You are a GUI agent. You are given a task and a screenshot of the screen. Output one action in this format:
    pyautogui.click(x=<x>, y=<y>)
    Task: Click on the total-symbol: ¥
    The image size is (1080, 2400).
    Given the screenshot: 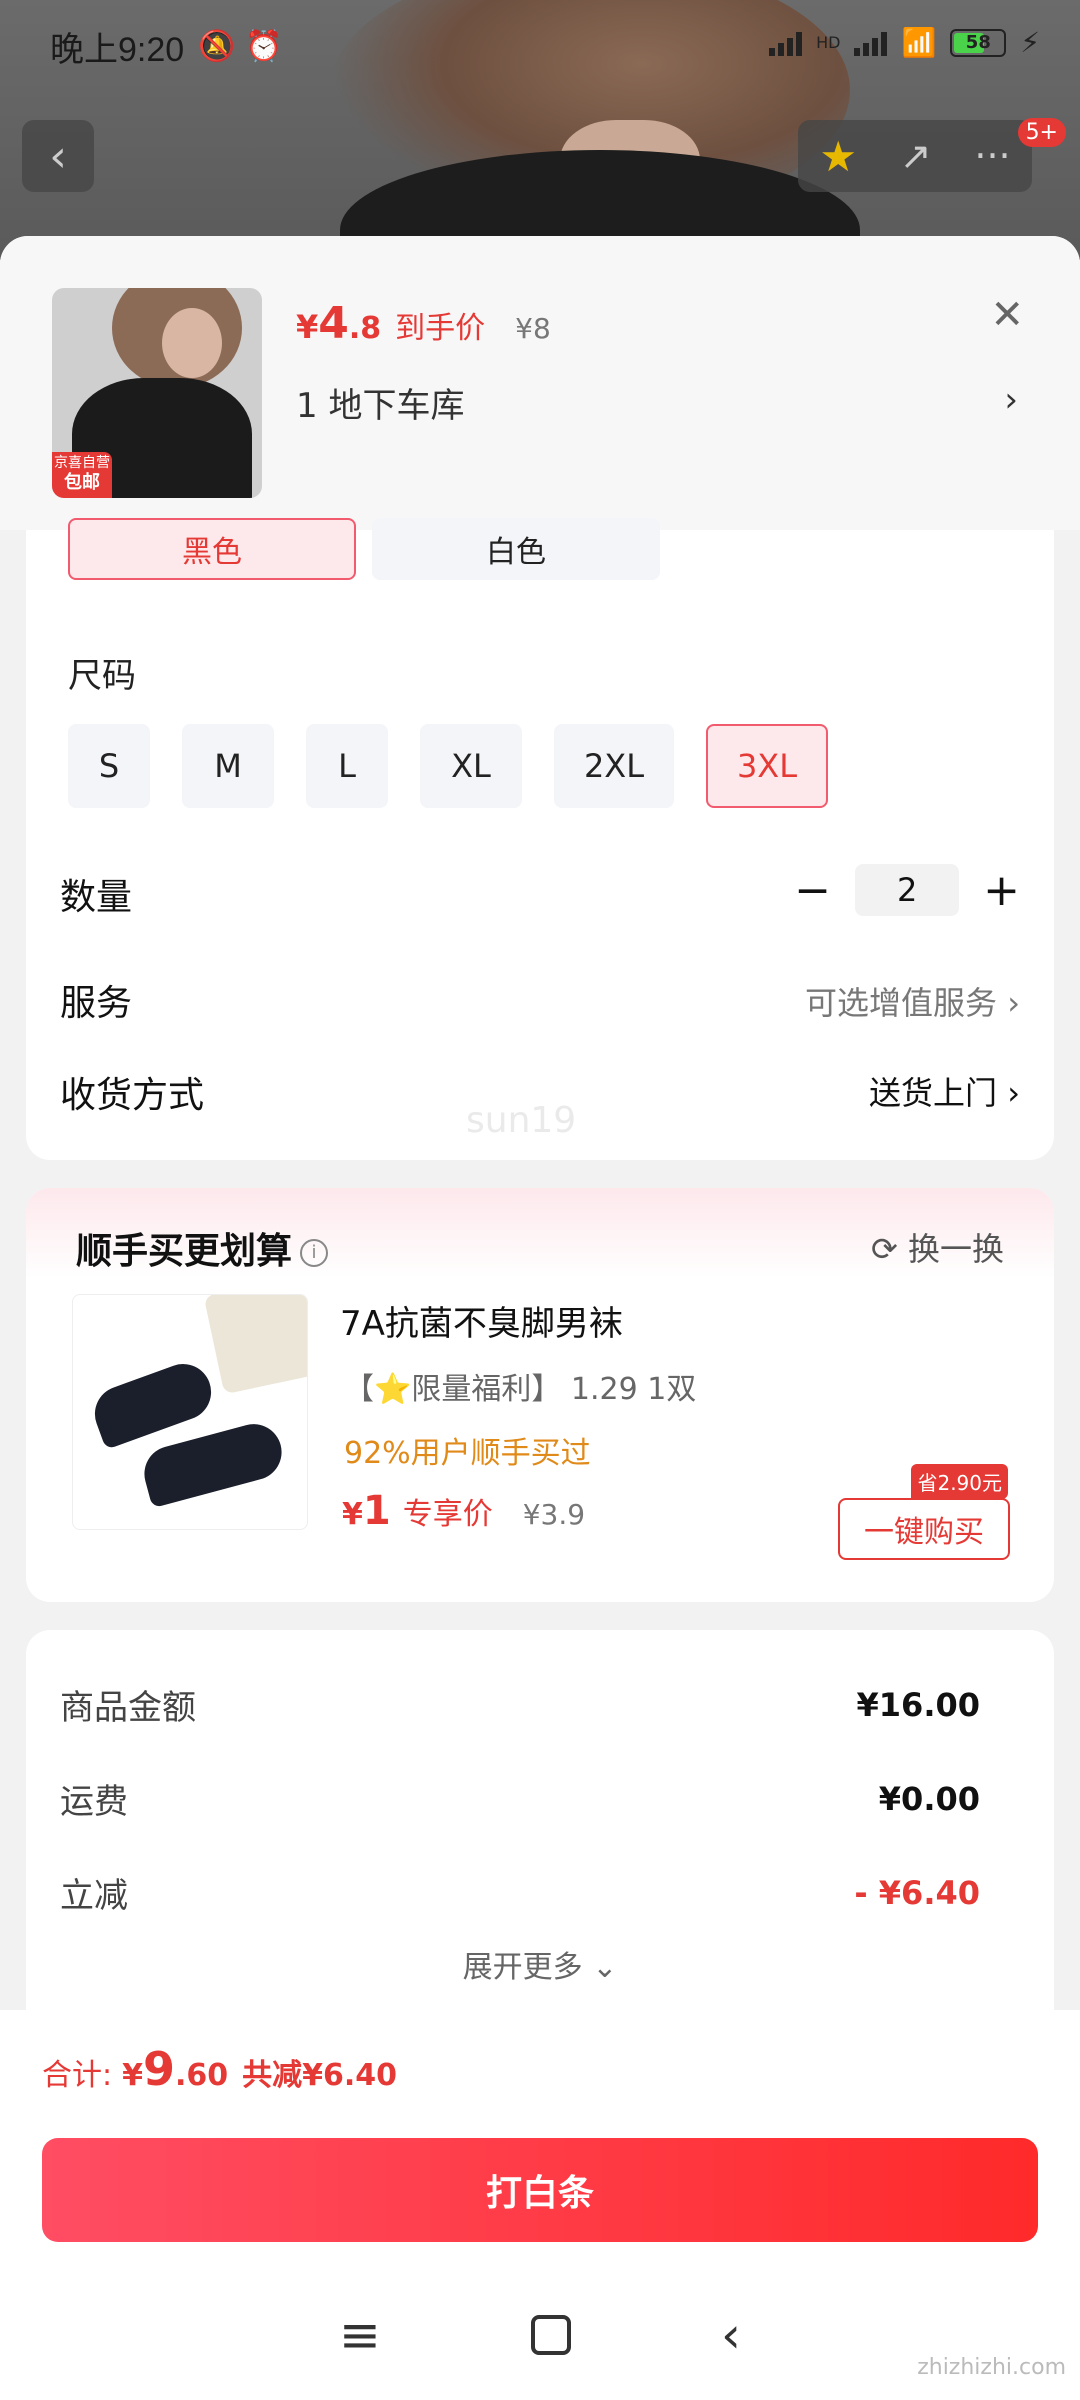 What is the action you would take?
    pyautogui.click(x=132, y=2075)
    